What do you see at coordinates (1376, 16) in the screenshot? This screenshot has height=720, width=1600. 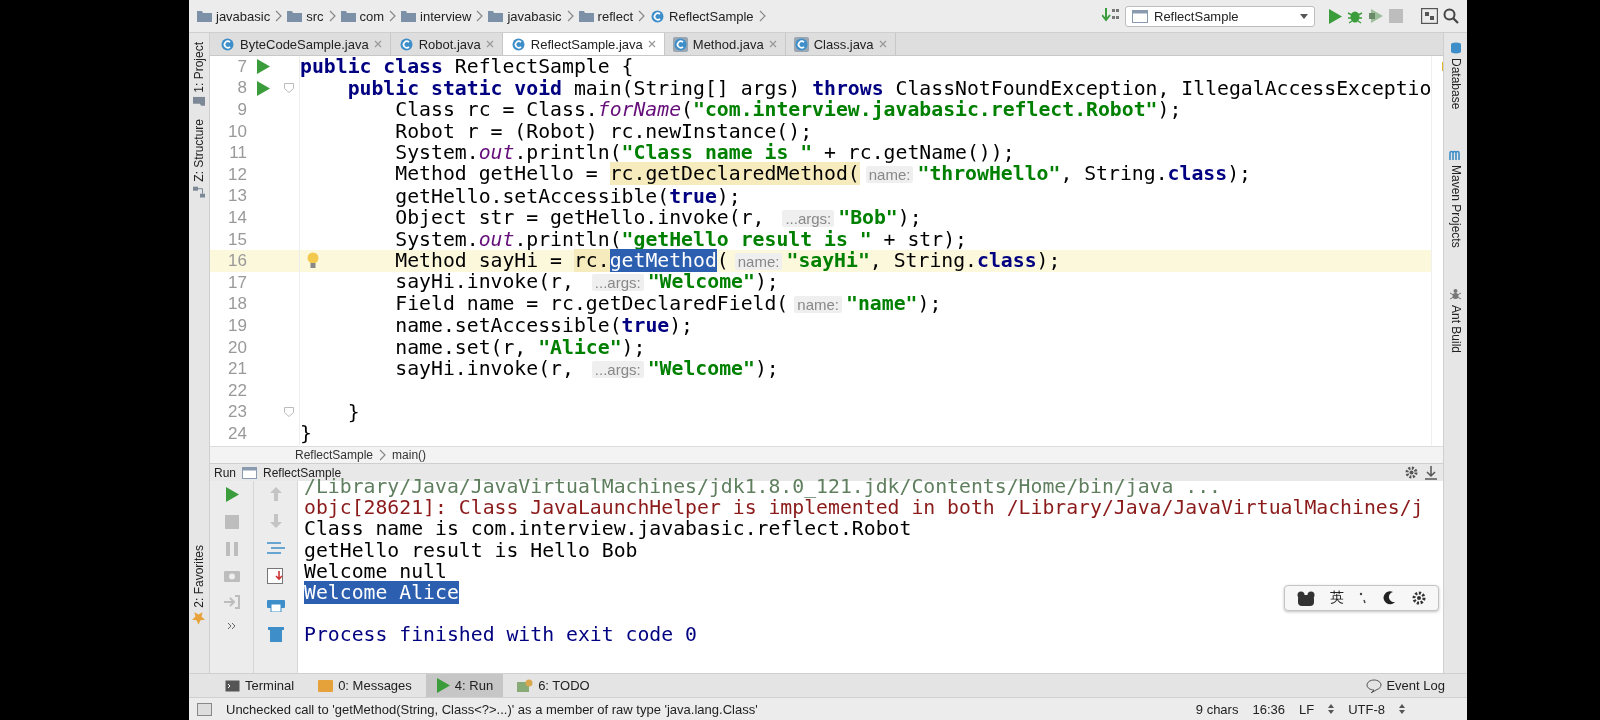 I see `coverage-icon` at bounding box center [1376, 16].